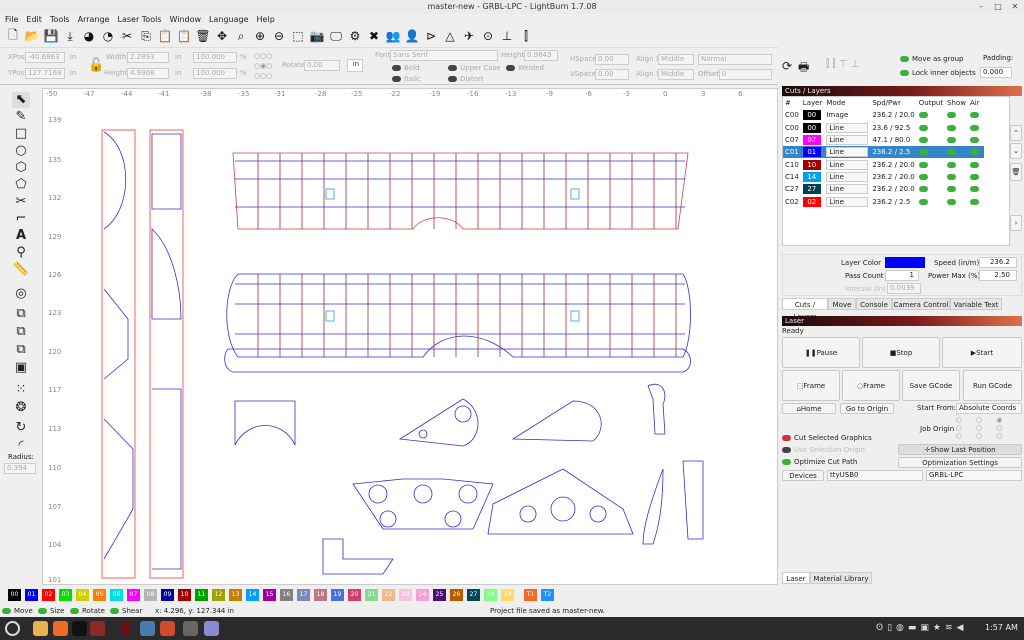 The image size is (1024, 640). What do you see at coordinates (422, 595) in the screenshot?
I see `palette-color-24: 24` at bounding box center [422, 595].